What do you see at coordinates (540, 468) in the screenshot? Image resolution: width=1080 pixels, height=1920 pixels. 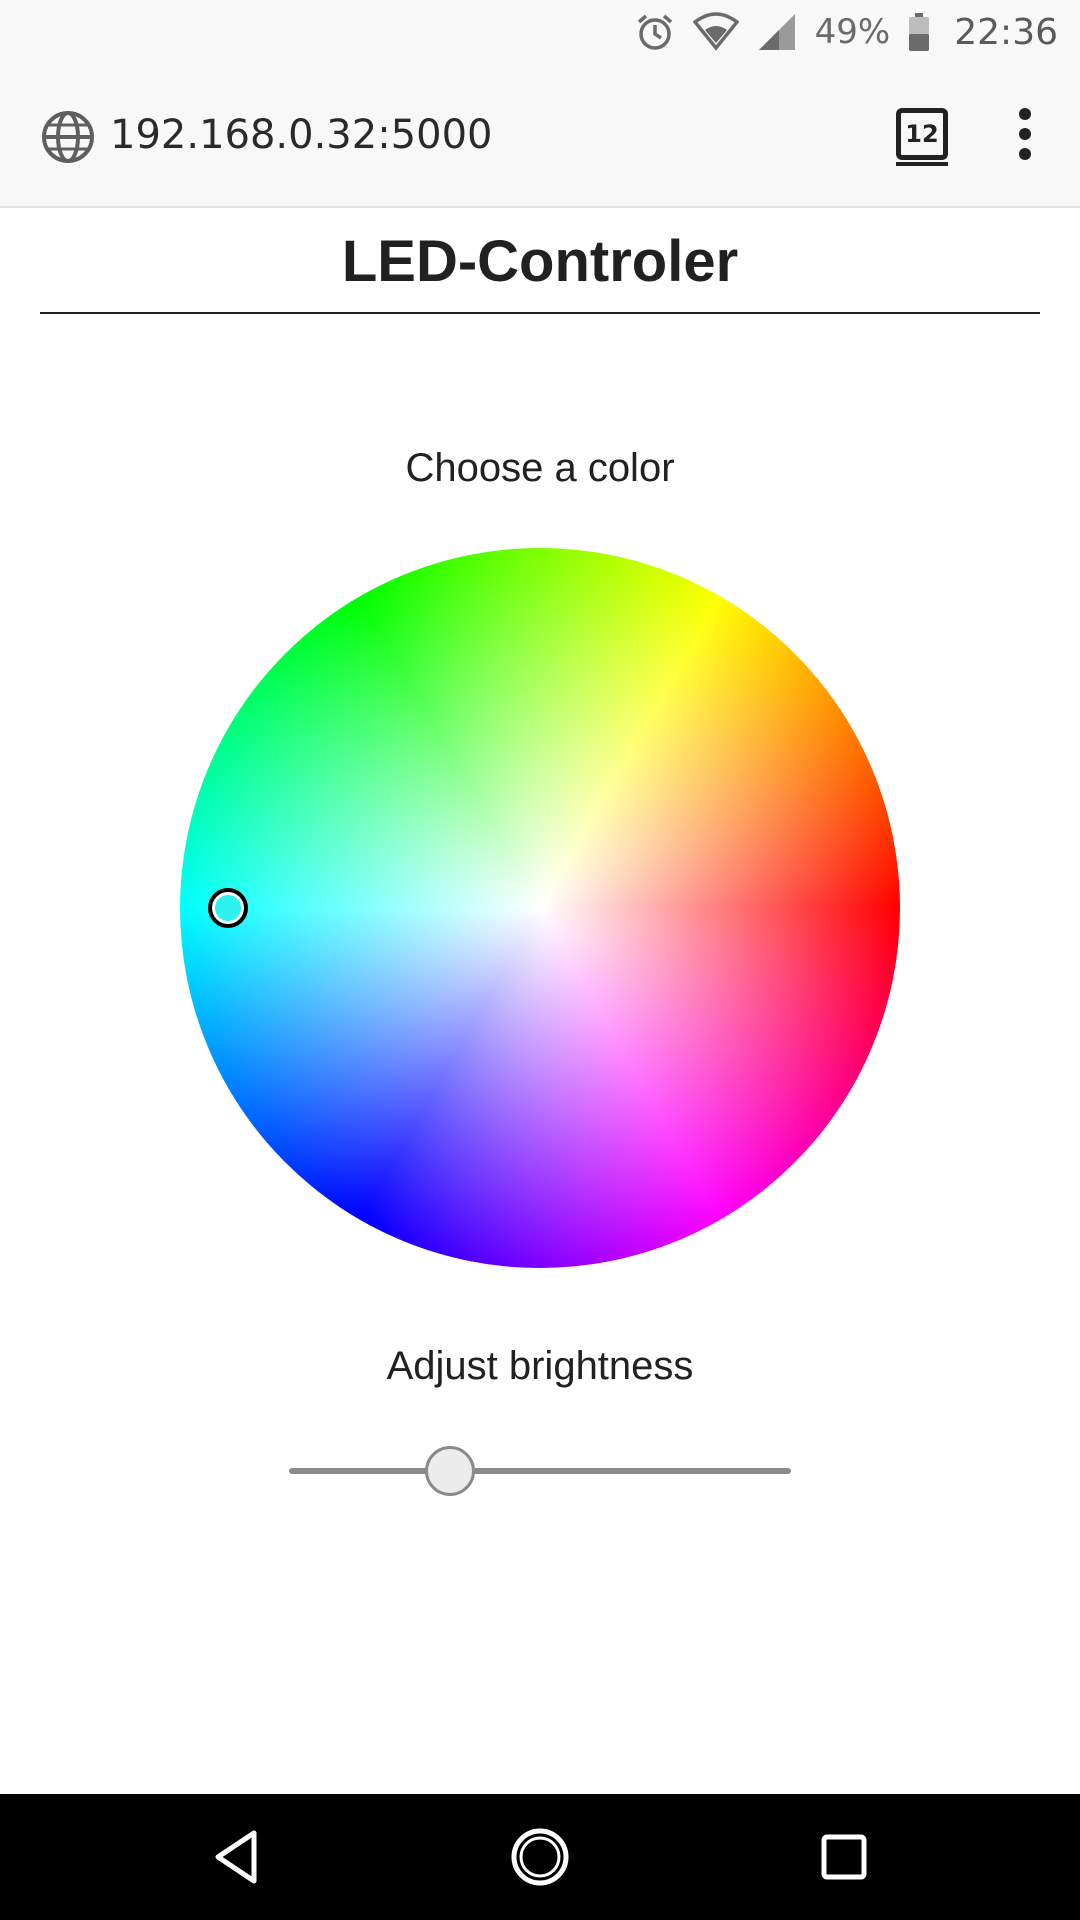 I see `color-label: Choose a color` at bounding box center [540, 468].